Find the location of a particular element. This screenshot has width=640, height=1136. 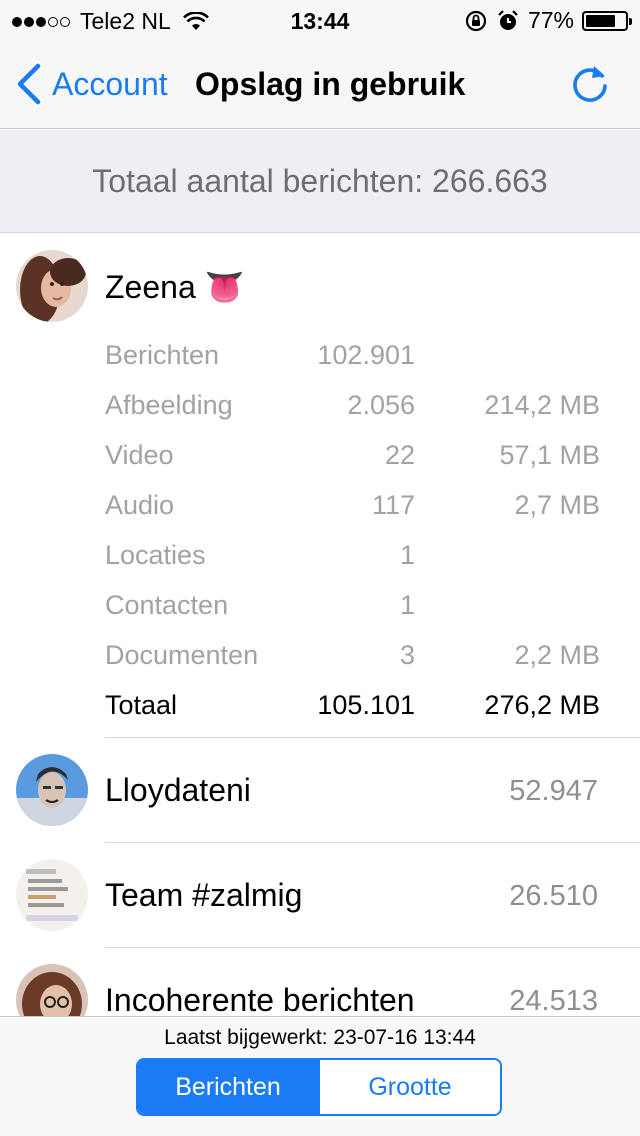

detail-row-audio: Audio 117 2,7 MB is located at coordinates (352, 510).